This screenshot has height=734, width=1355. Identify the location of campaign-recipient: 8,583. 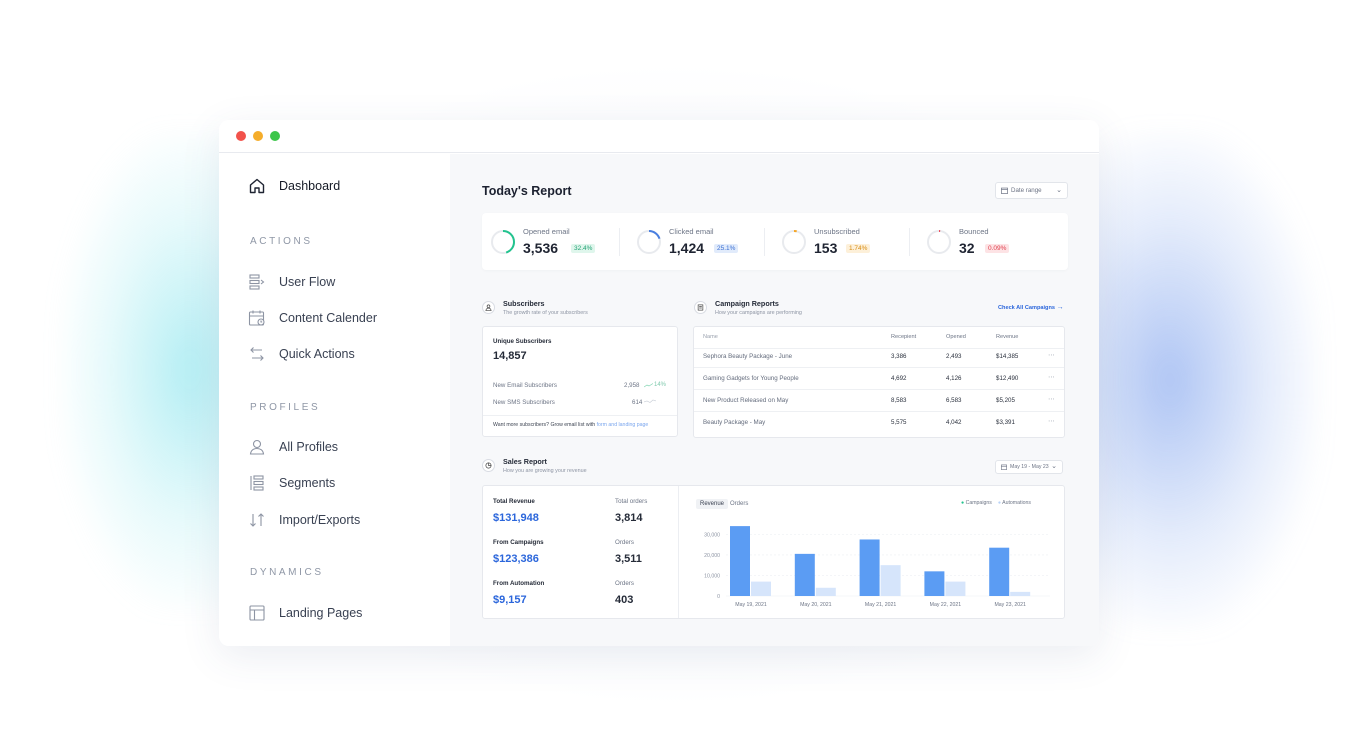
(899, 400).